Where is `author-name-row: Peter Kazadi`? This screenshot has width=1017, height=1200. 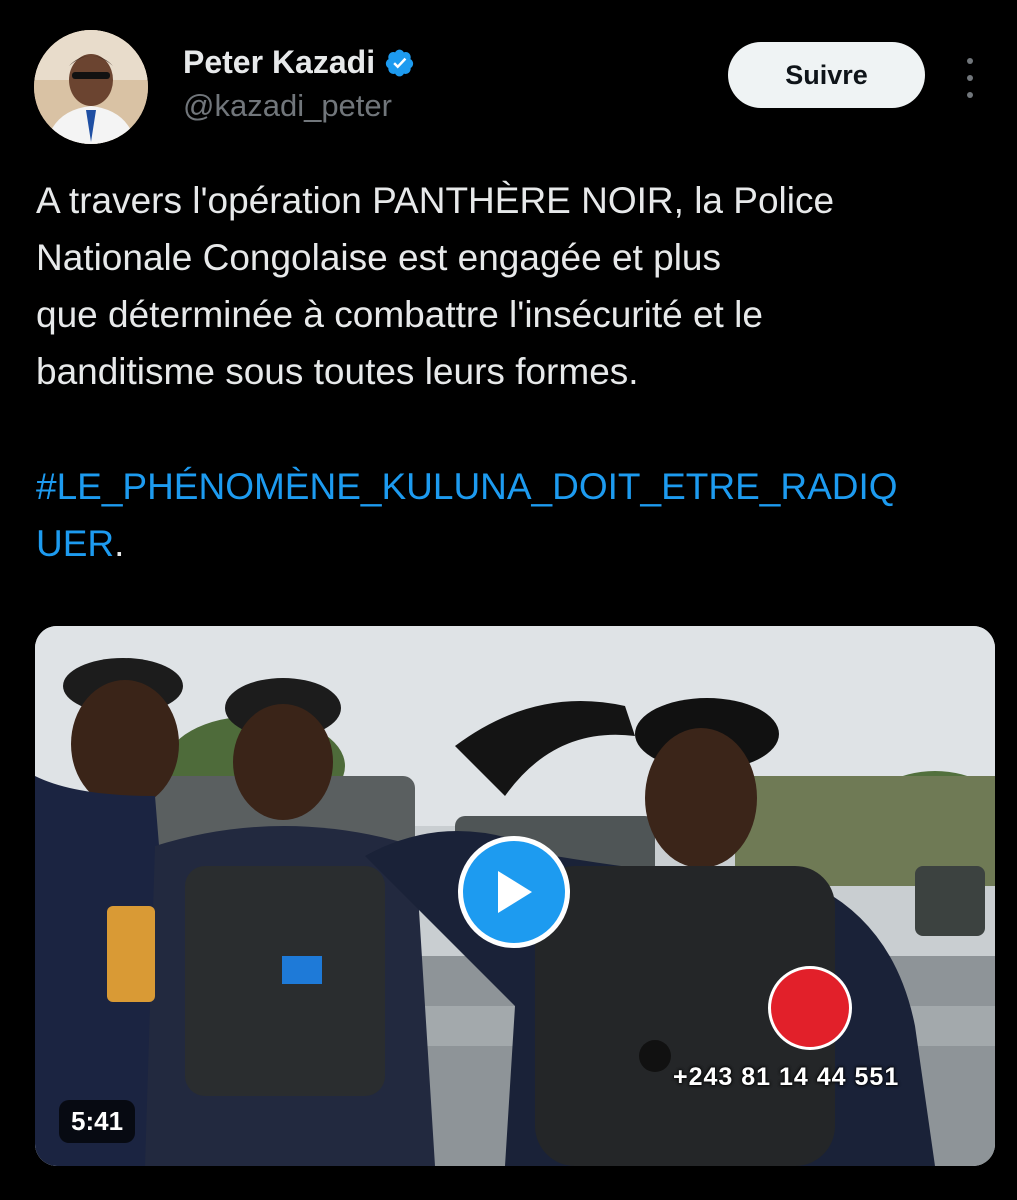 author-name-row: Peter Kazadi is located at coordinates (299, 62).